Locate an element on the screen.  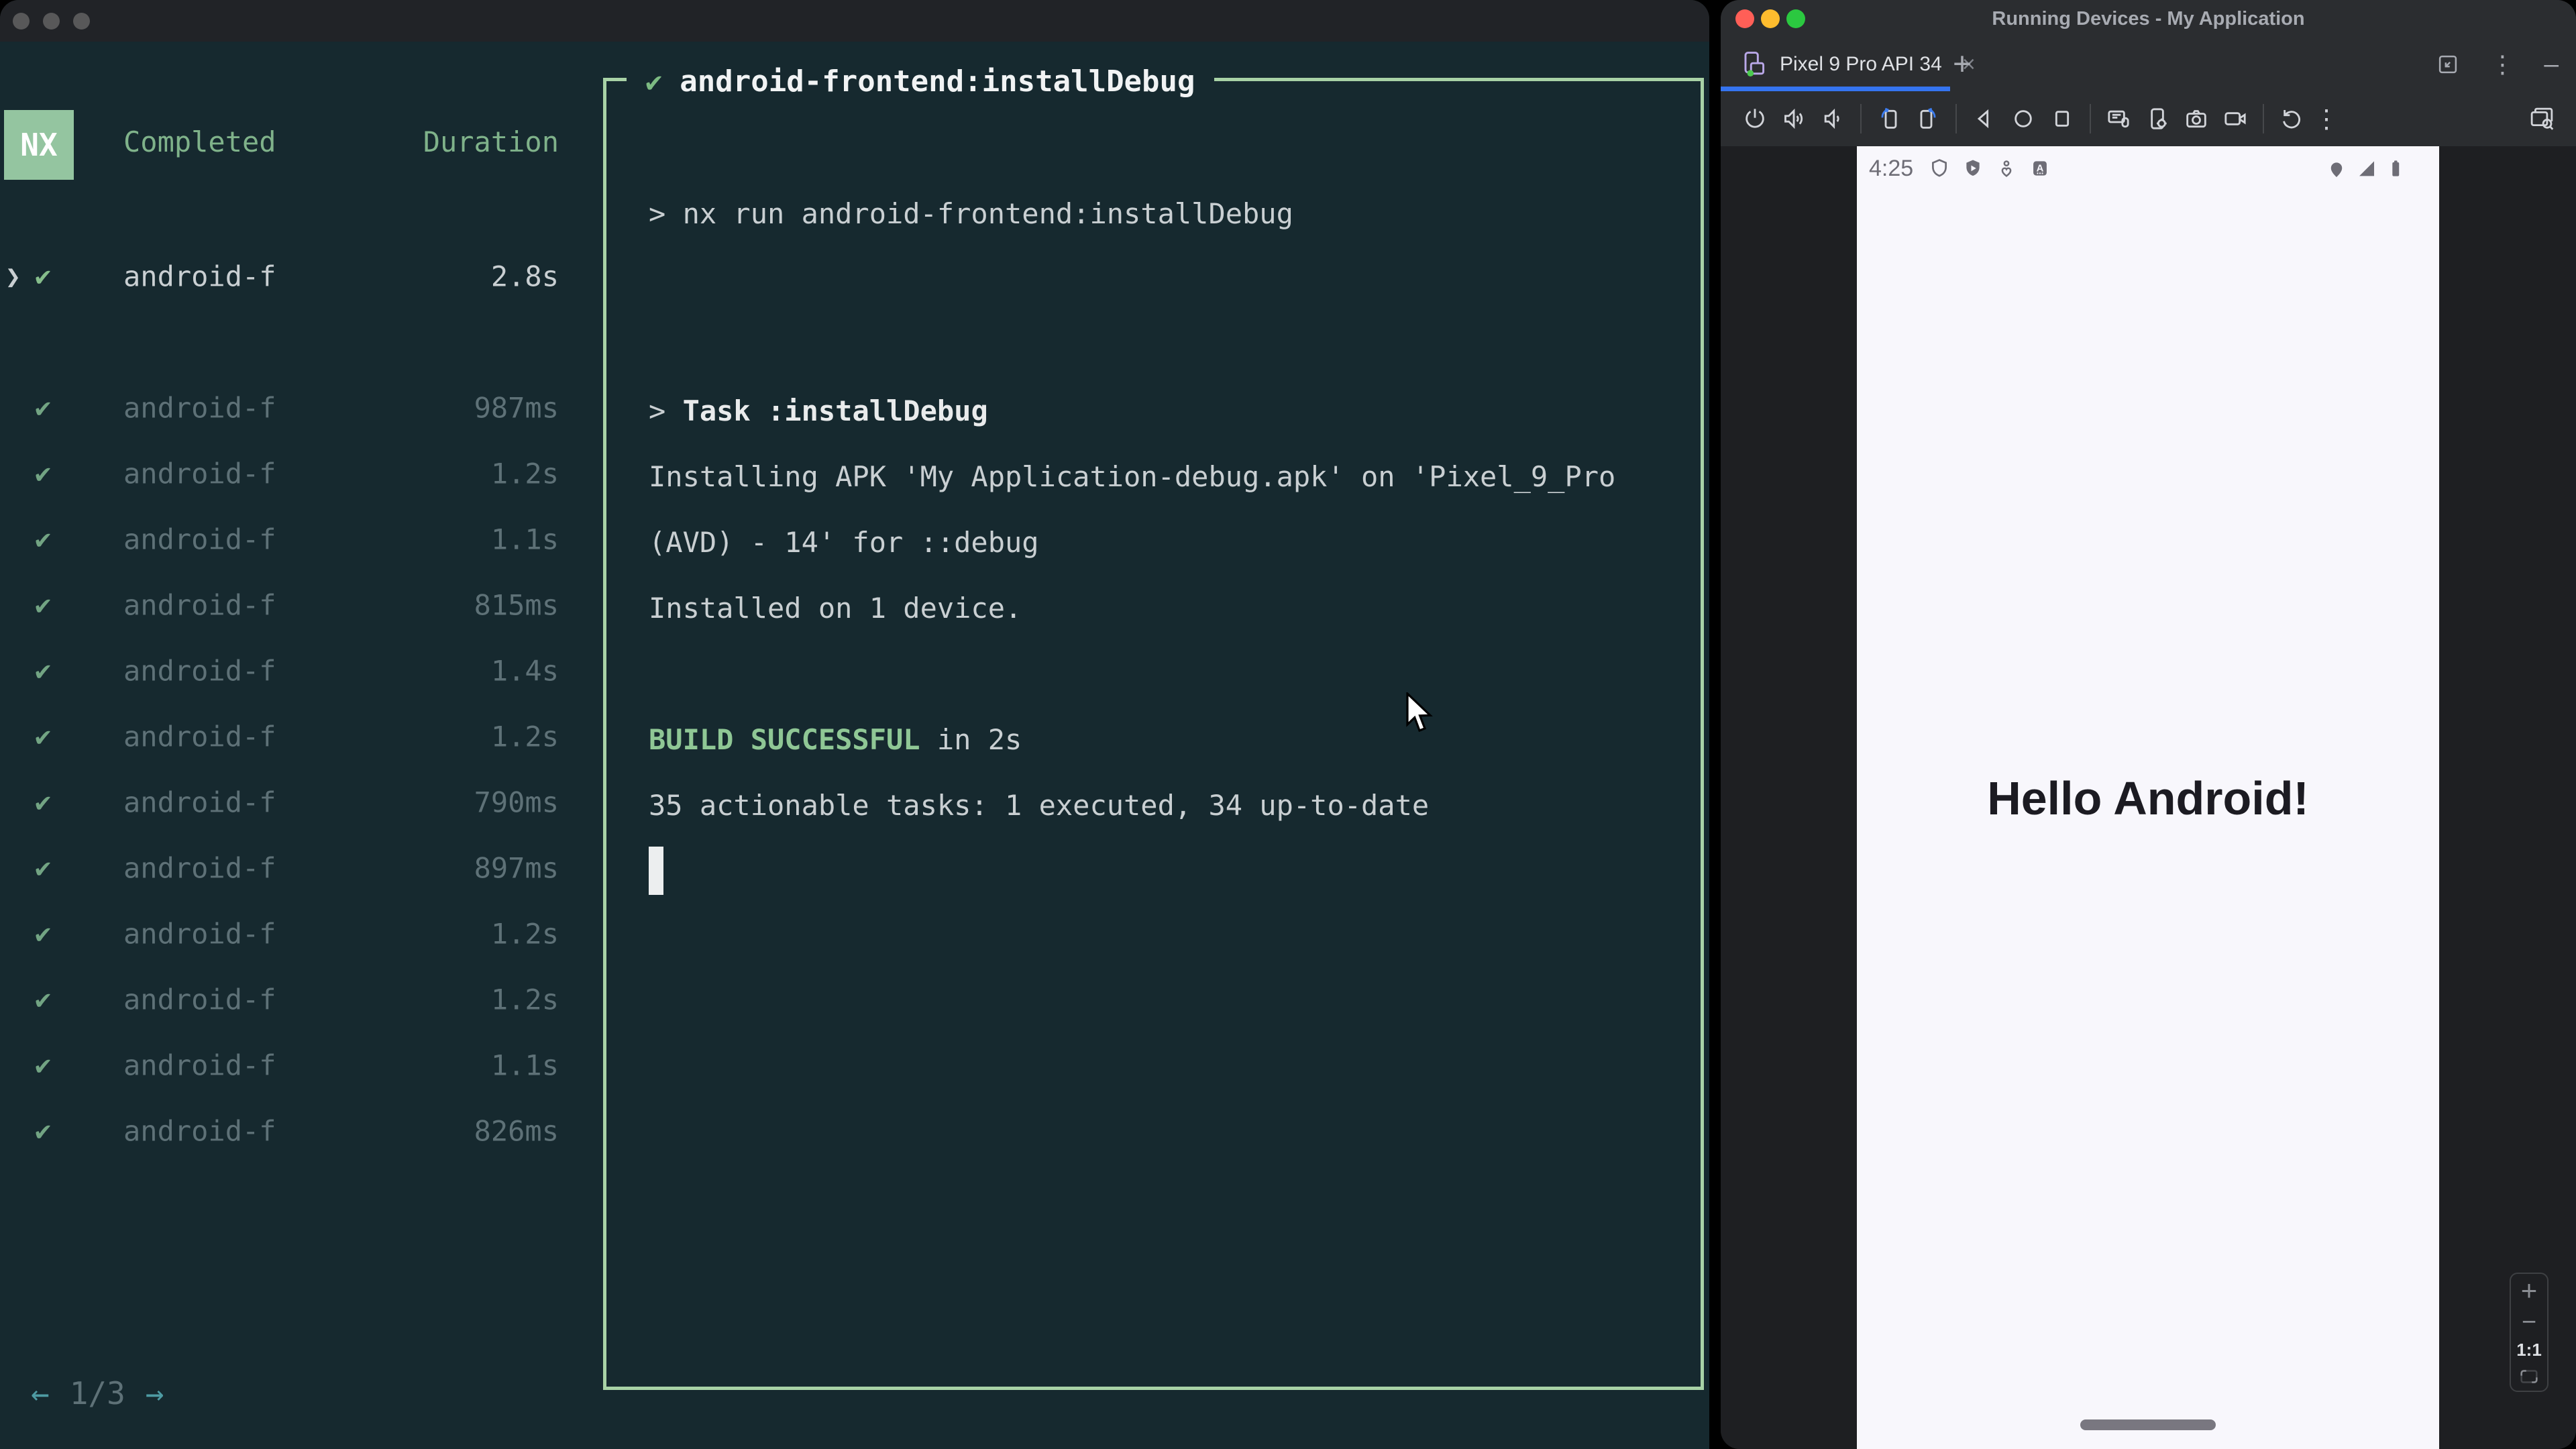
task-duration: 1.4s is located at coordinates (524, 671).